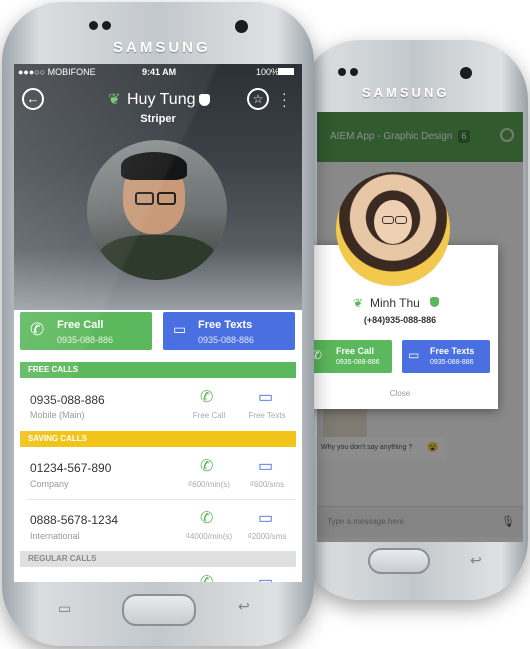 The width and height of the screenshot is (530, 649). What do you see at coordinates (67, 400) in the screenshot?
I see `row-number: 0935-088-886` at bounding box center [67, 400].